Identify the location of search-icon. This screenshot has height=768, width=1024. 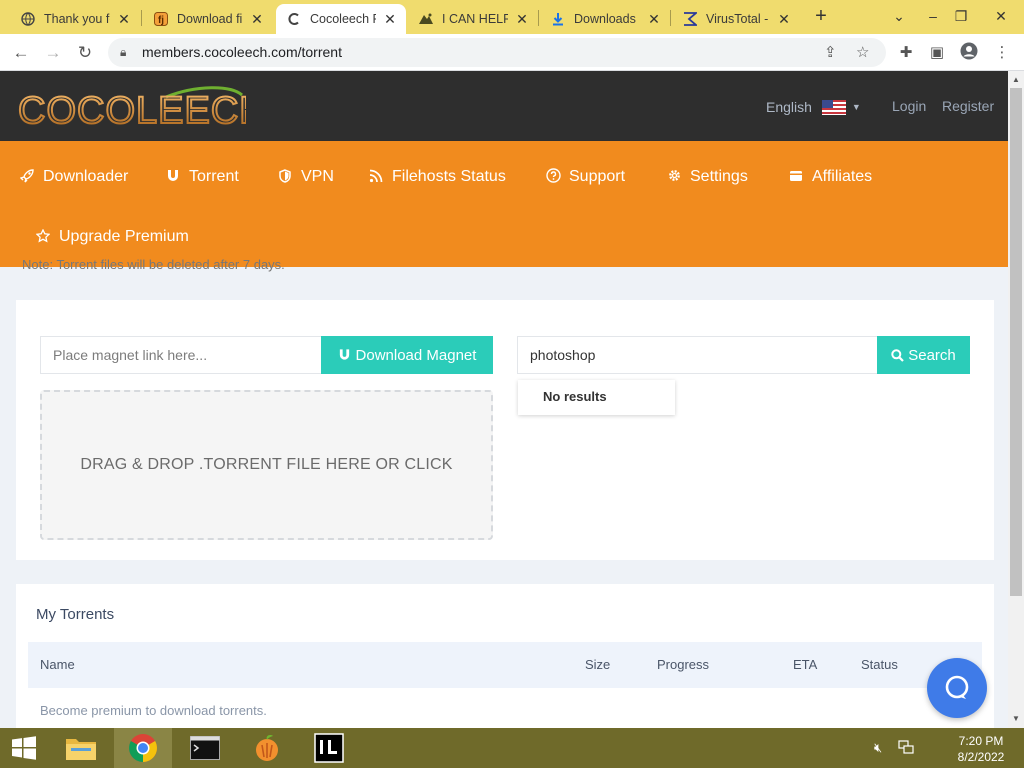
(898, 355).